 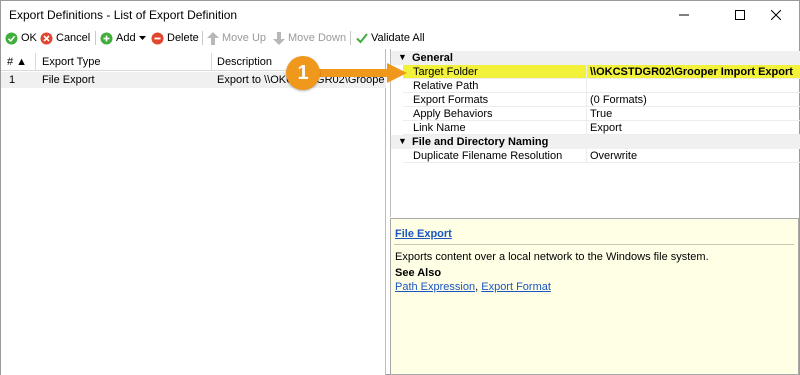 I want to click on close-icon, so click(x=776, y=14).